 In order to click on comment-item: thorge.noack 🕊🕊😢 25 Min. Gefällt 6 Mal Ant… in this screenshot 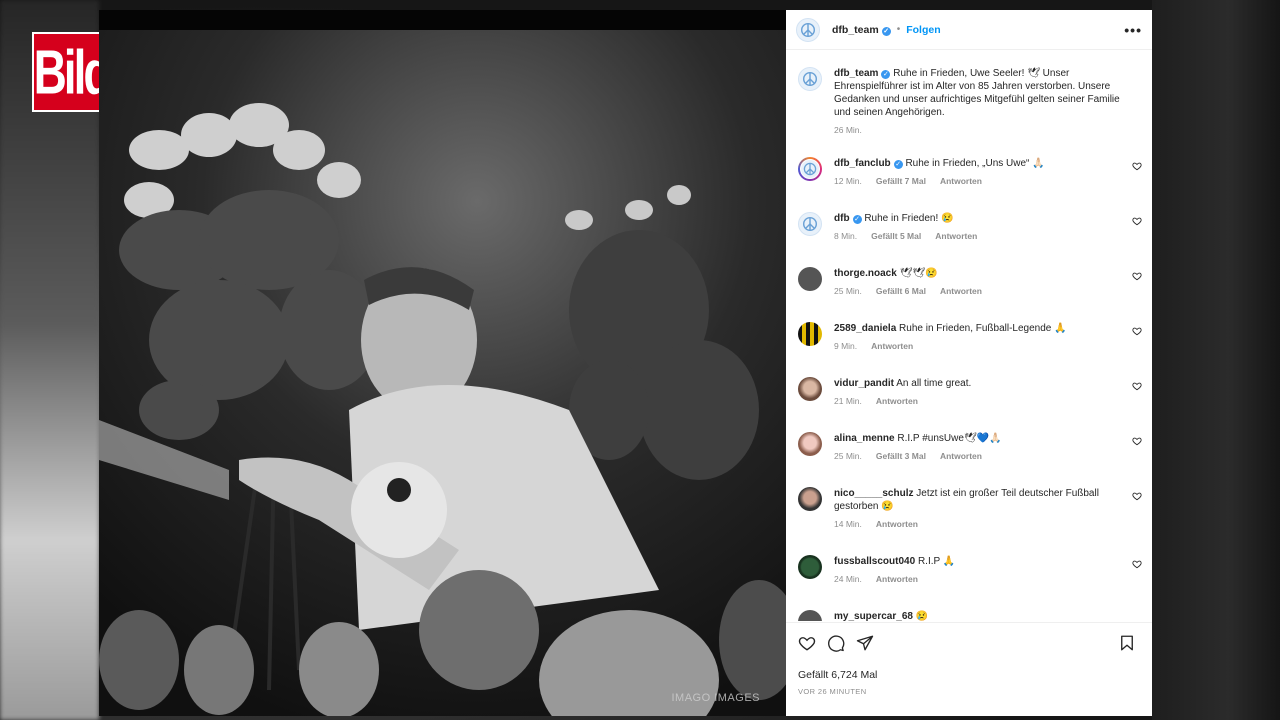, I will do `click(970, 281)`.